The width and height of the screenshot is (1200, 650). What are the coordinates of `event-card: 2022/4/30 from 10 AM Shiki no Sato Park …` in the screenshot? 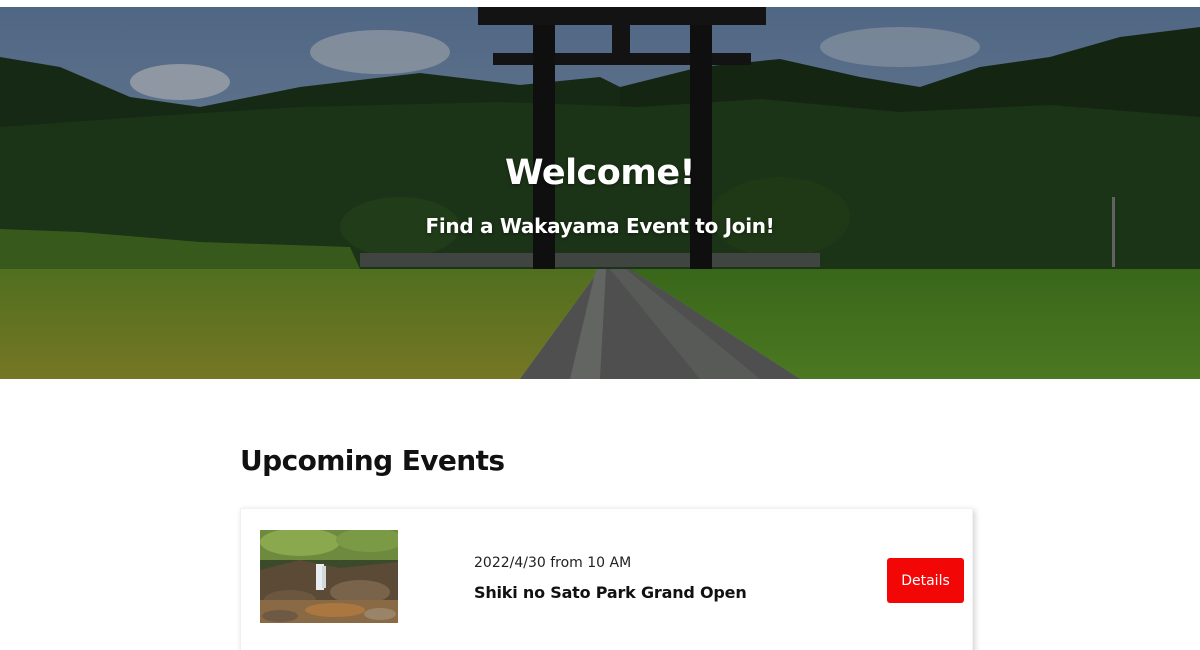 It's located at (606, 579).